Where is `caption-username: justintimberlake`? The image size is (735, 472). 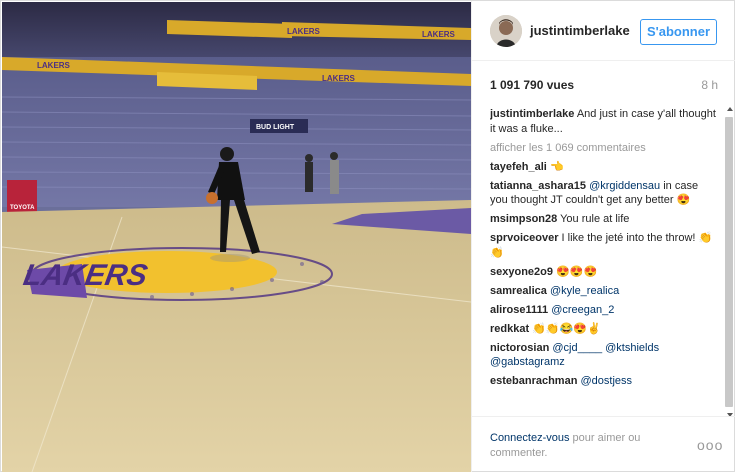 caption-username: justintimberlake is located at coordinates (532, 114).